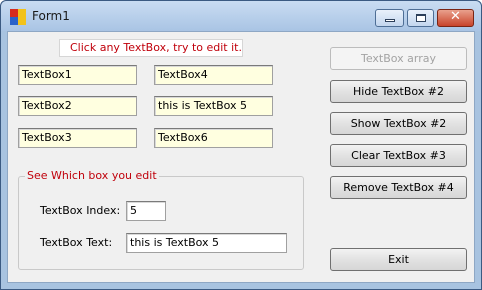 The height and width of the screenshot is (290, 482). I want to click on close-icon: ✕, so click(455, 16).